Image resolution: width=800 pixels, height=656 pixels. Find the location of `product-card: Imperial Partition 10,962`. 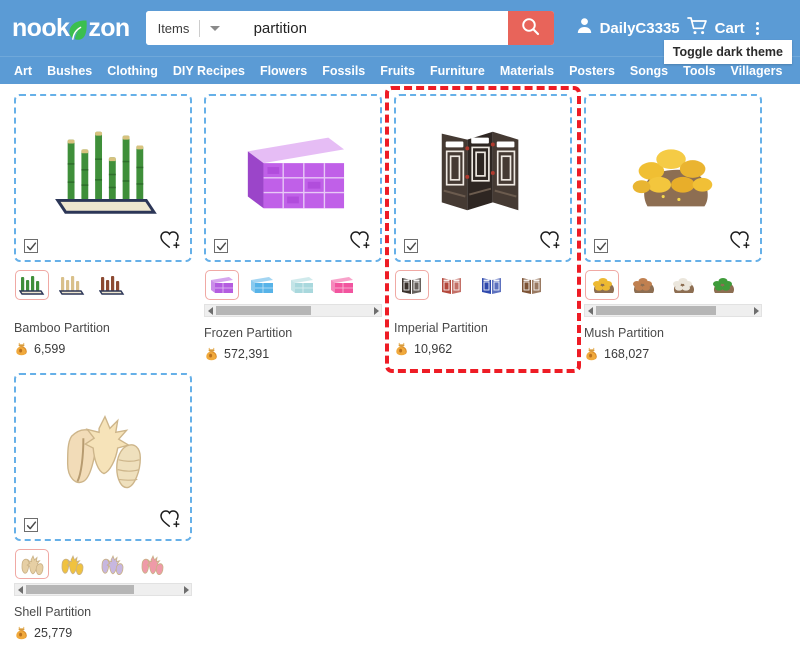

product-card: Imperial Partition 10,962 is located at coordinates (483, 229).